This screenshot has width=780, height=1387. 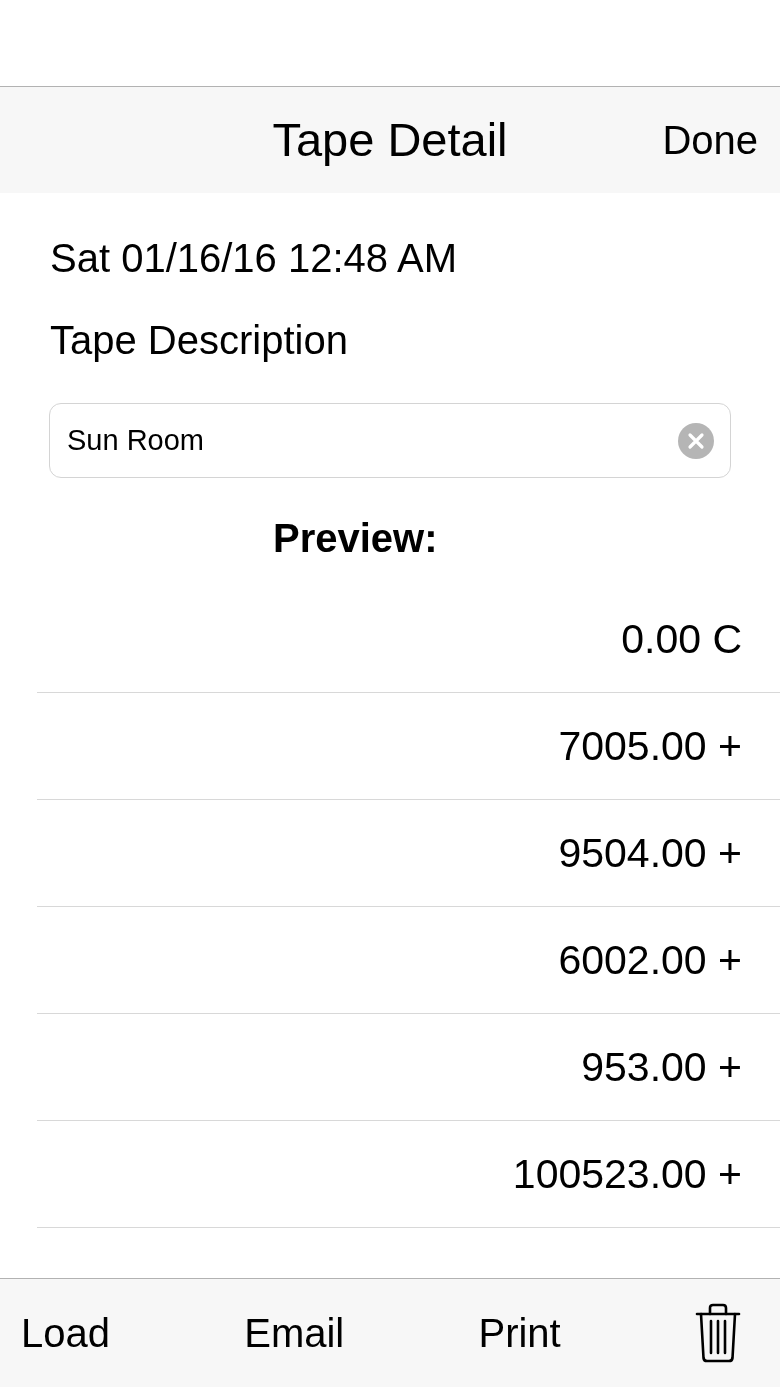 What do you see at coordinates (650, 746) in the screenshot?
I see `tape-entry: 7005.00 +` at bounding box center [650, 746].